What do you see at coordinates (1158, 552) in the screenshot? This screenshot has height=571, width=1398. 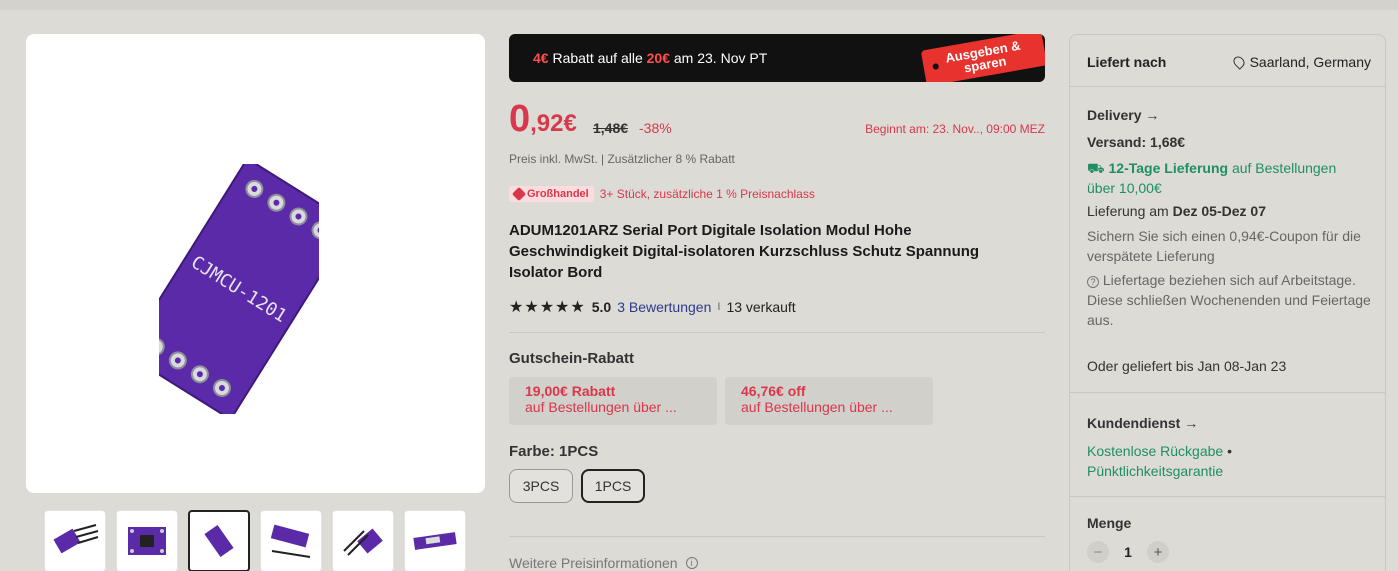 I see `increase-button: +` at bounding box center [1158, 552].